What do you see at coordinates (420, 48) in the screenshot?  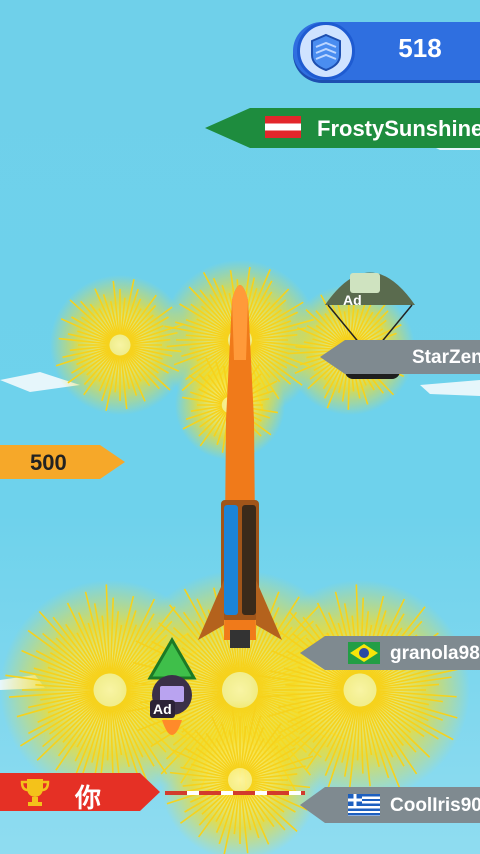 I see `score-value: 518` at bounding box center [420, 48].